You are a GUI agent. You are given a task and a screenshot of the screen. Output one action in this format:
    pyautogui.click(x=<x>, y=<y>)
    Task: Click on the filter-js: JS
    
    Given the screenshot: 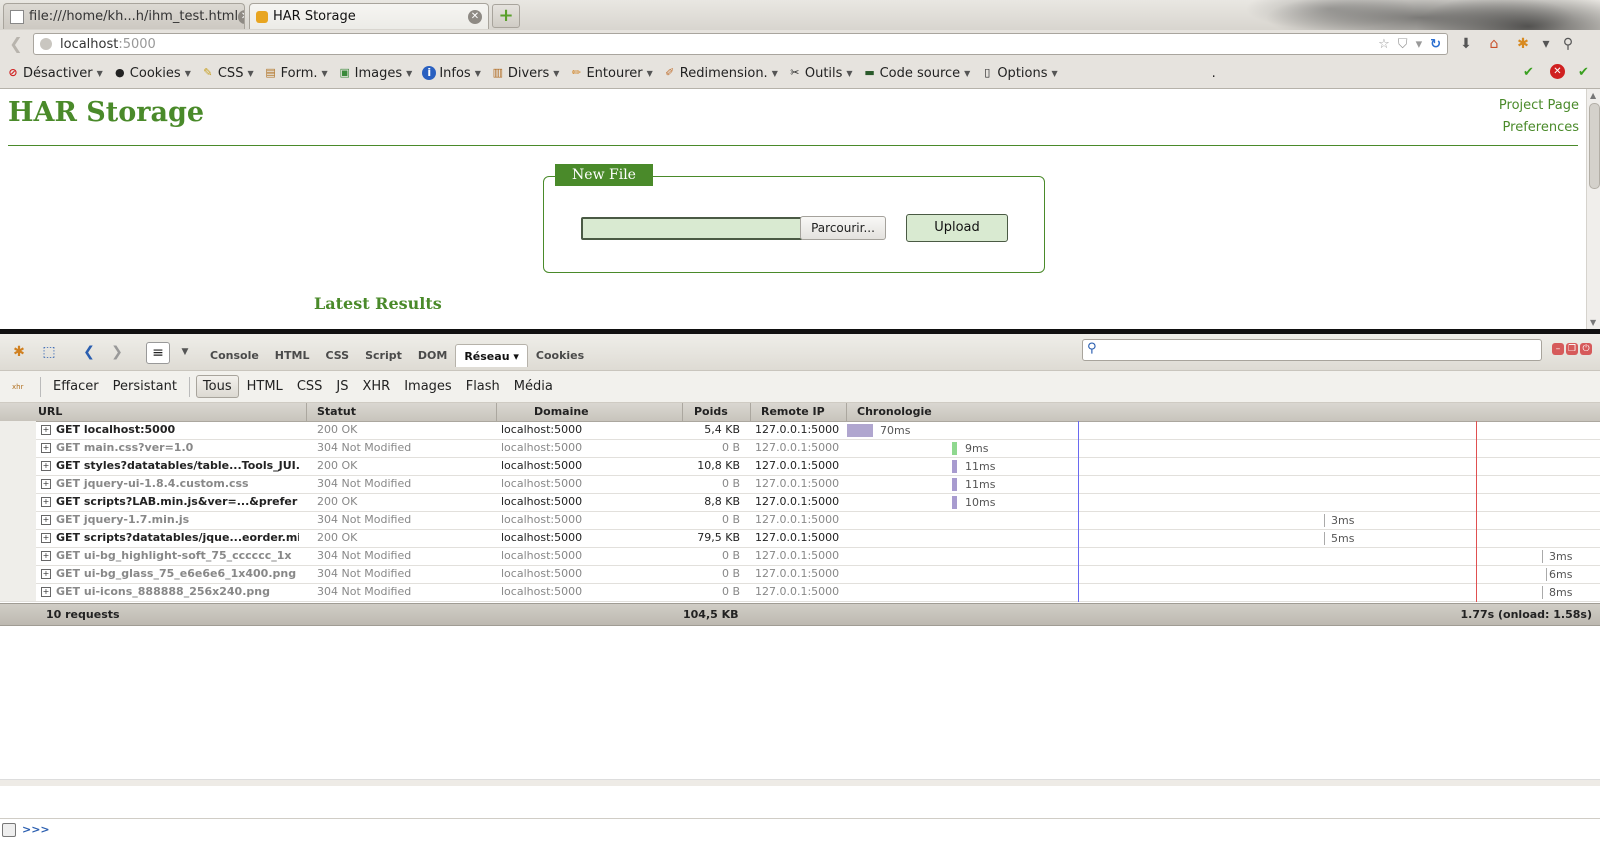 What is the action you would take?
    pyautogui.click(x=342, y=386)
    